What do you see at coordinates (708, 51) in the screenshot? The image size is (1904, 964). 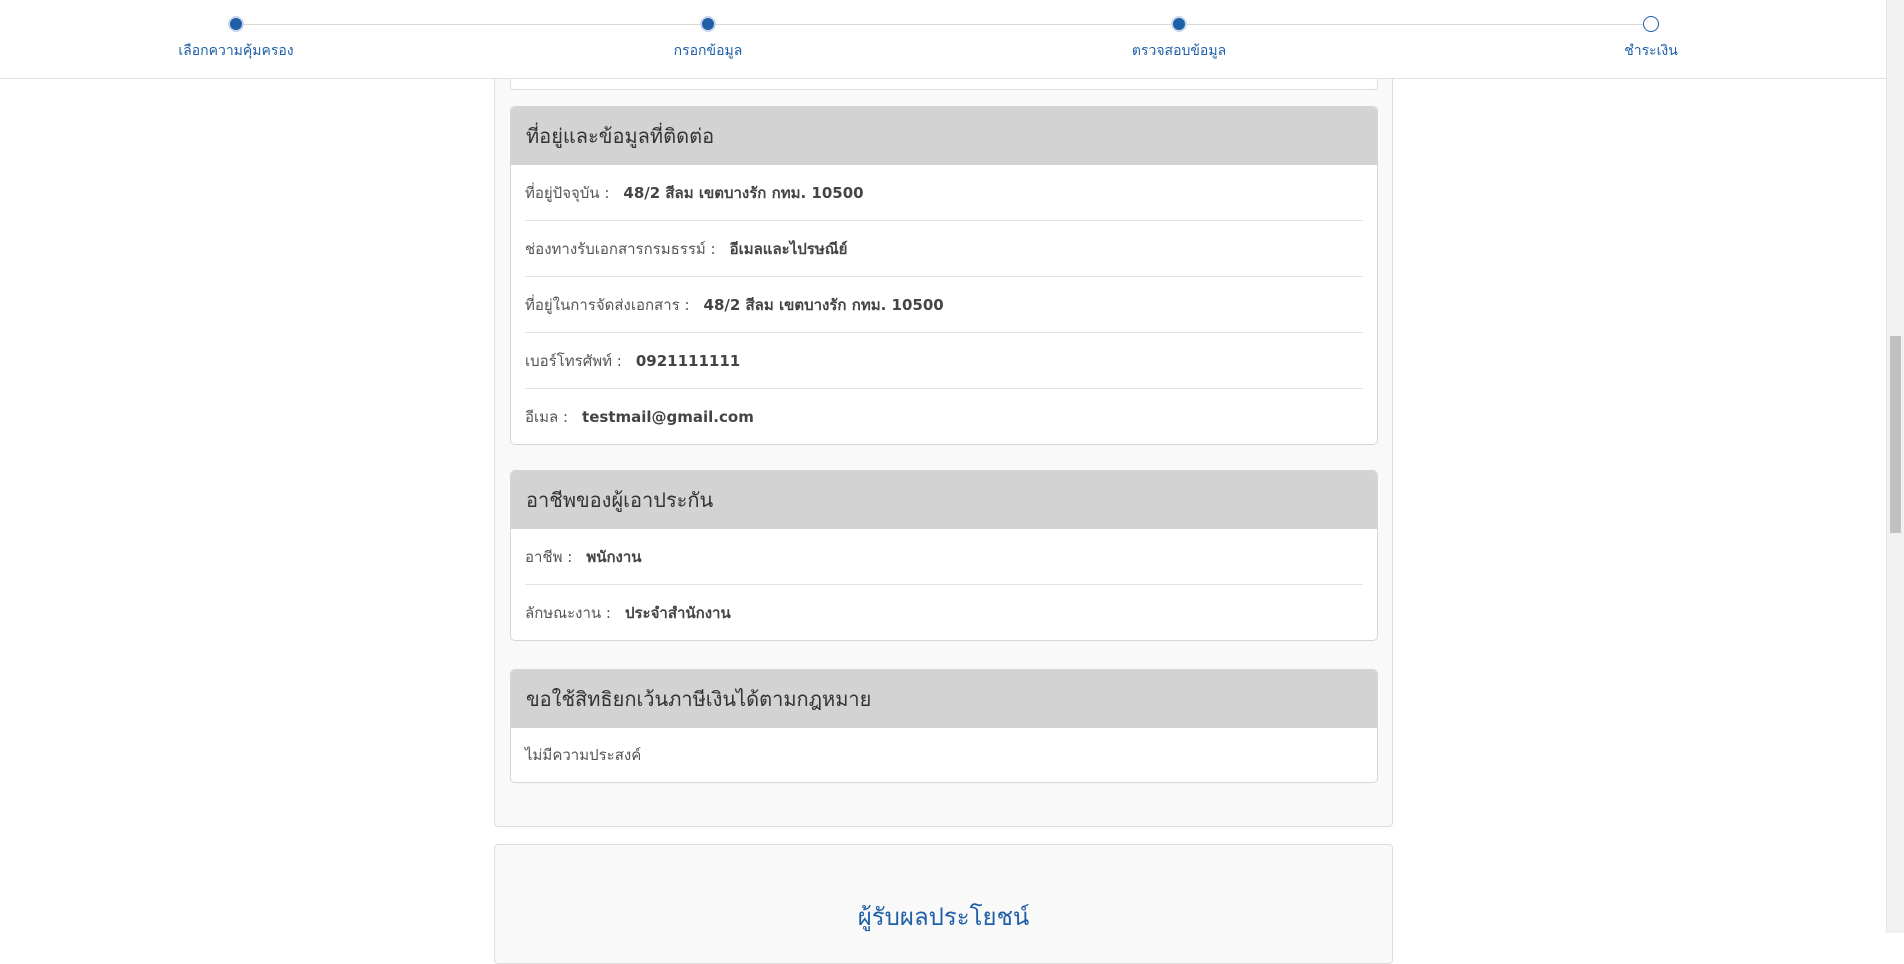 I see `step-label: กรอกข้อมูล` at bounding box center [708, 51].